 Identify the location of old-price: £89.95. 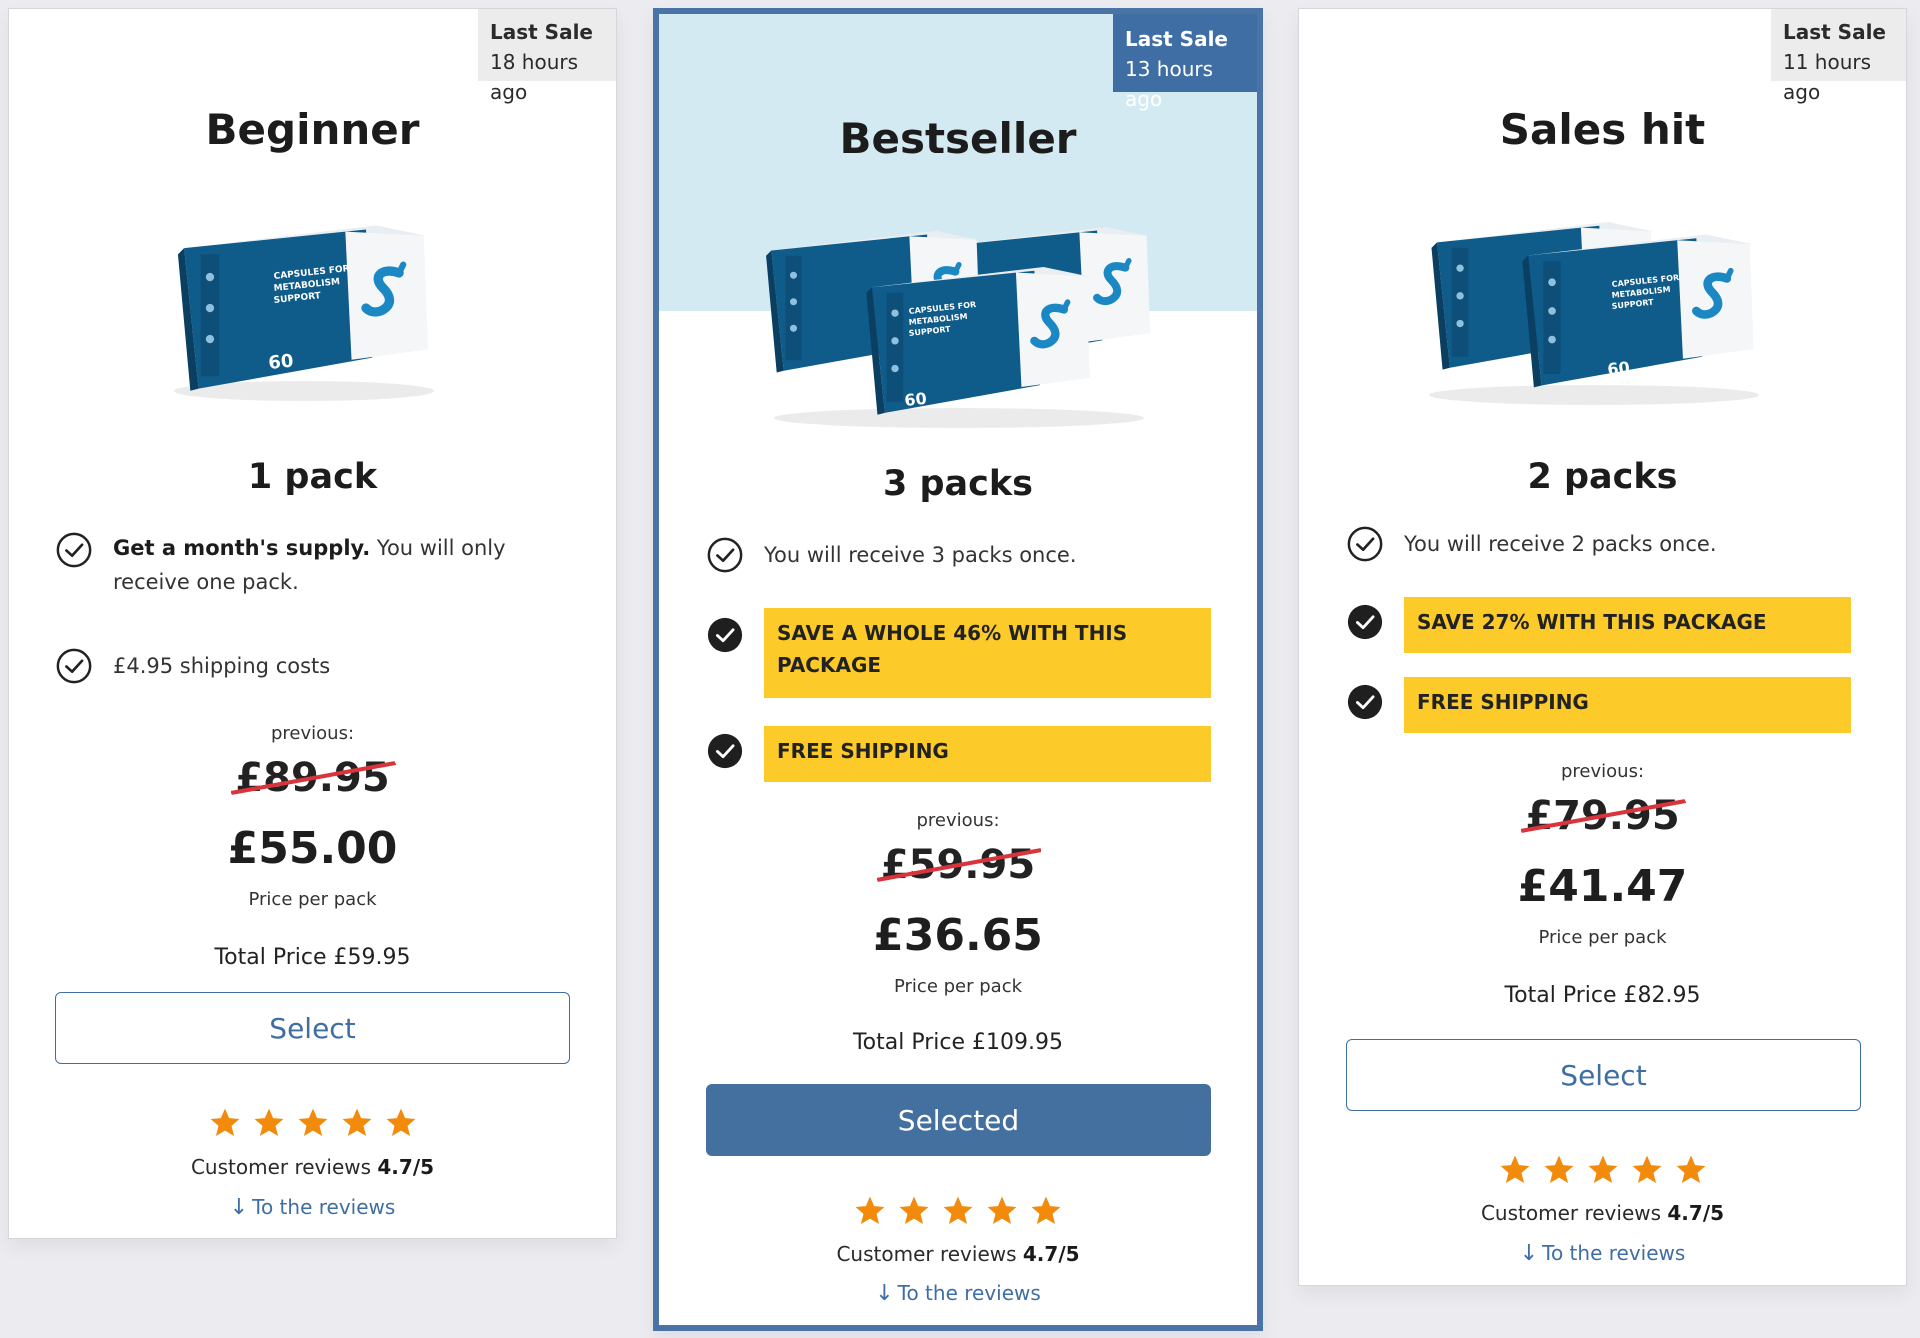
(312, 778).